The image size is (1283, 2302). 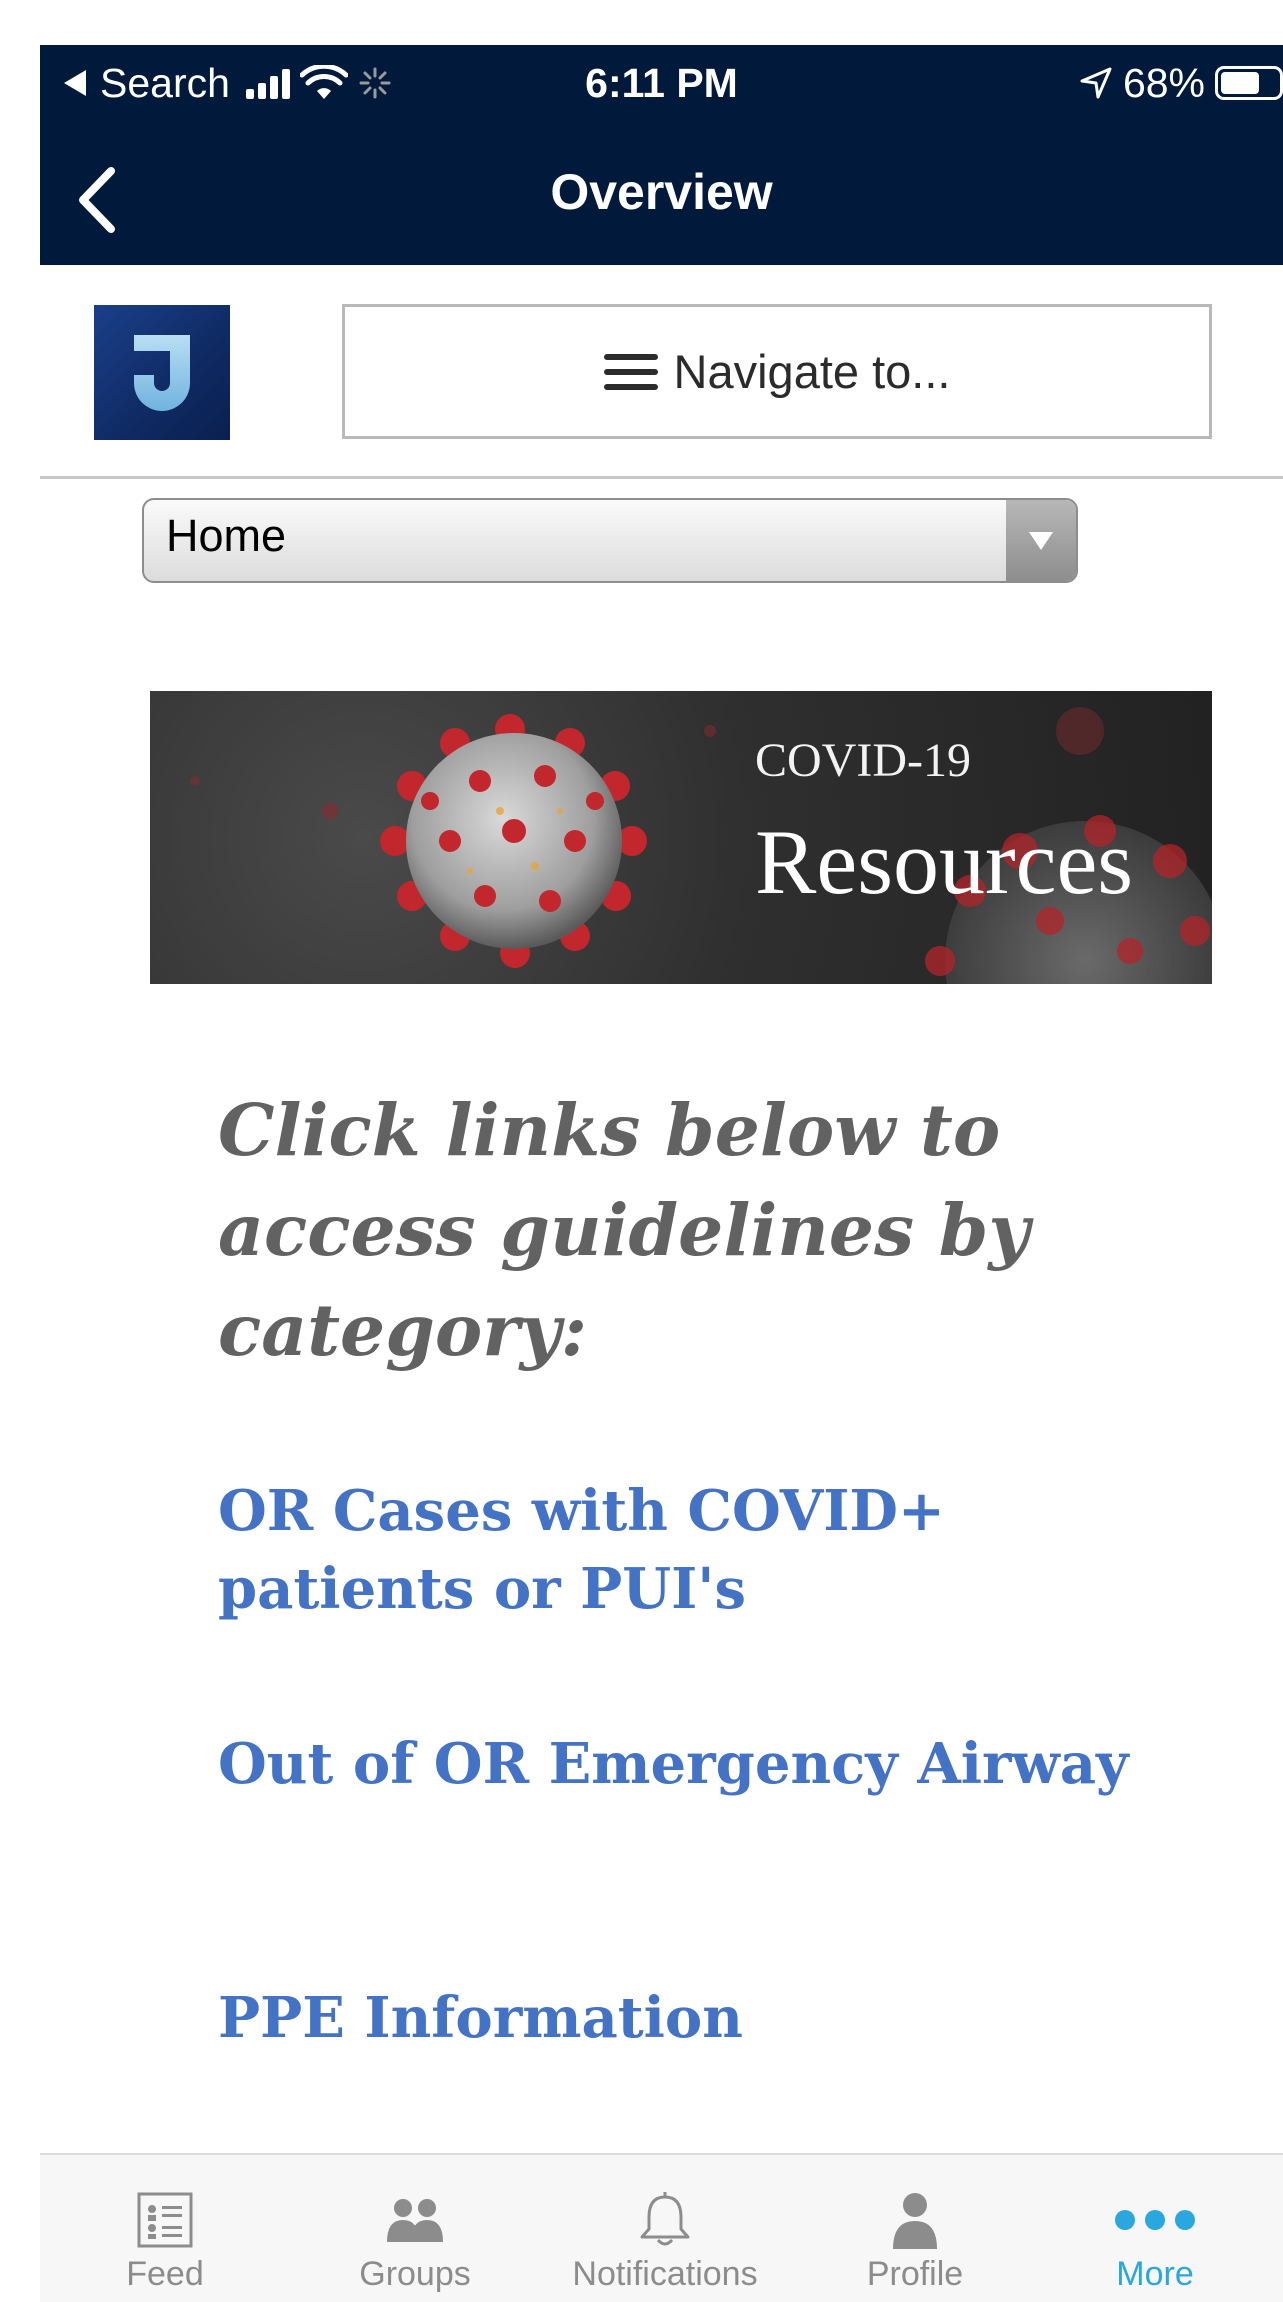 What do you see at coordinates (630, 371) in the screenshot?
I see `hamburger-menu-icon` at bounding box center [630, 371].